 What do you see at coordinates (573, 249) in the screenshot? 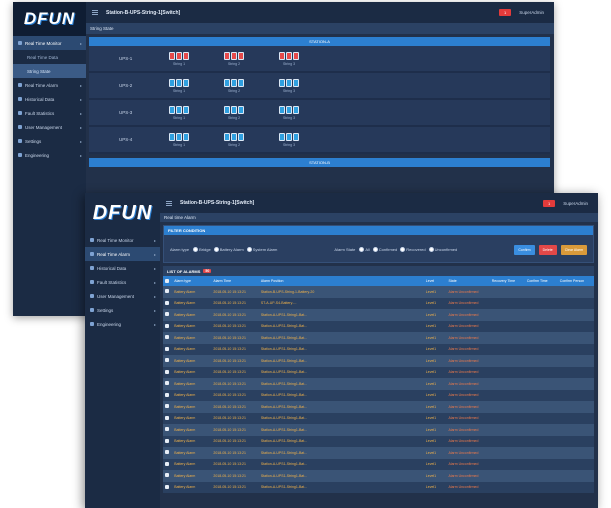
I see `clear-alarm-button: Clear Alarm` at bounding box center [573, 249].